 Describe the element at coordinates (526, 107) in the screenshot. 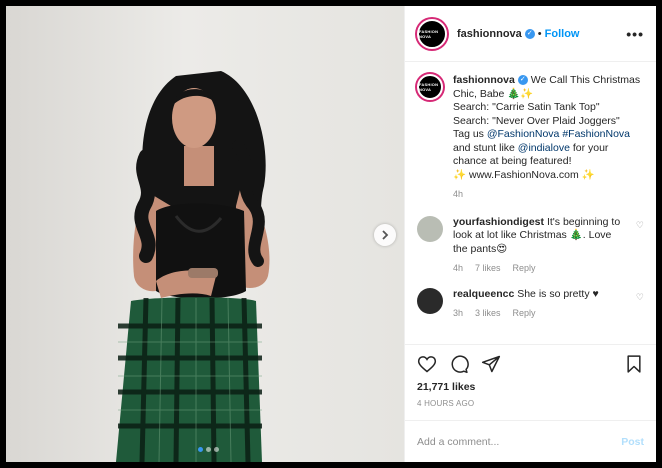

I see `caption-line2: Search: "Carrie Satin Tank Top"` at that location.